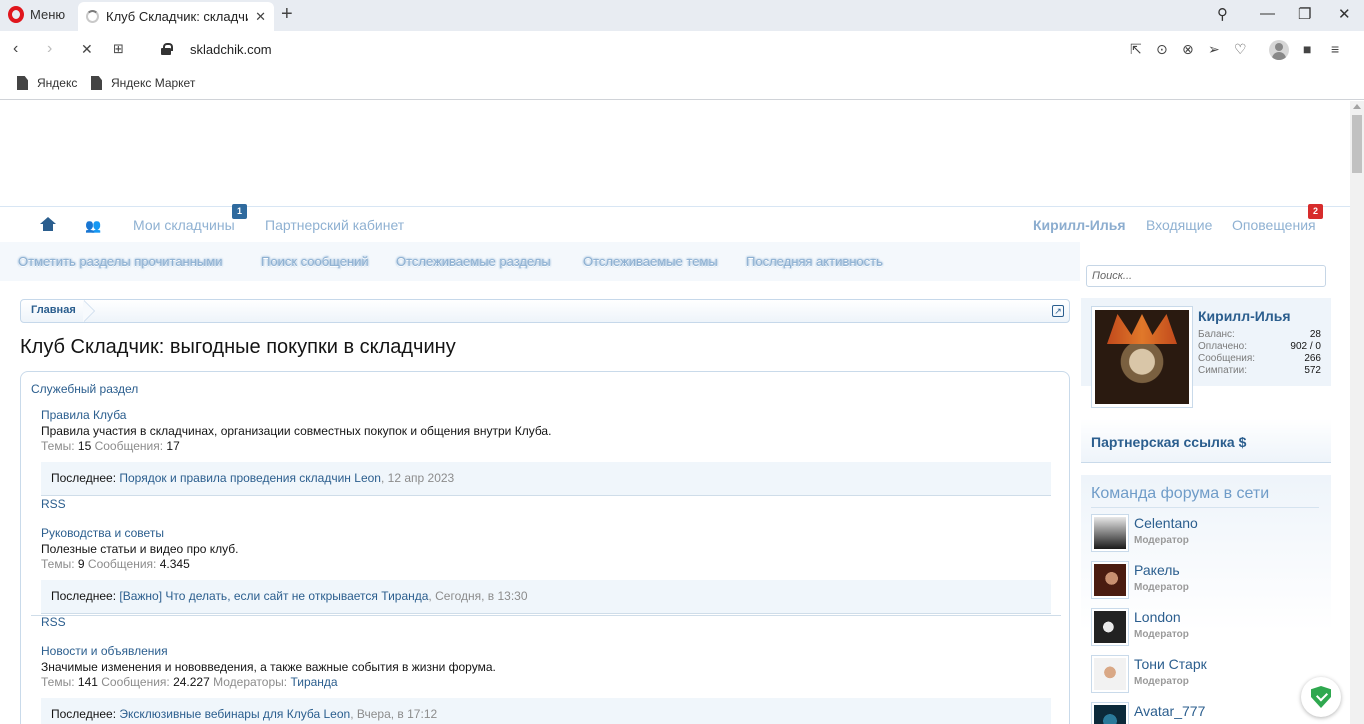  Describe the element at coordinates (1240, 49) in the screenshot. I see `heart-icon: ♡` at that location.